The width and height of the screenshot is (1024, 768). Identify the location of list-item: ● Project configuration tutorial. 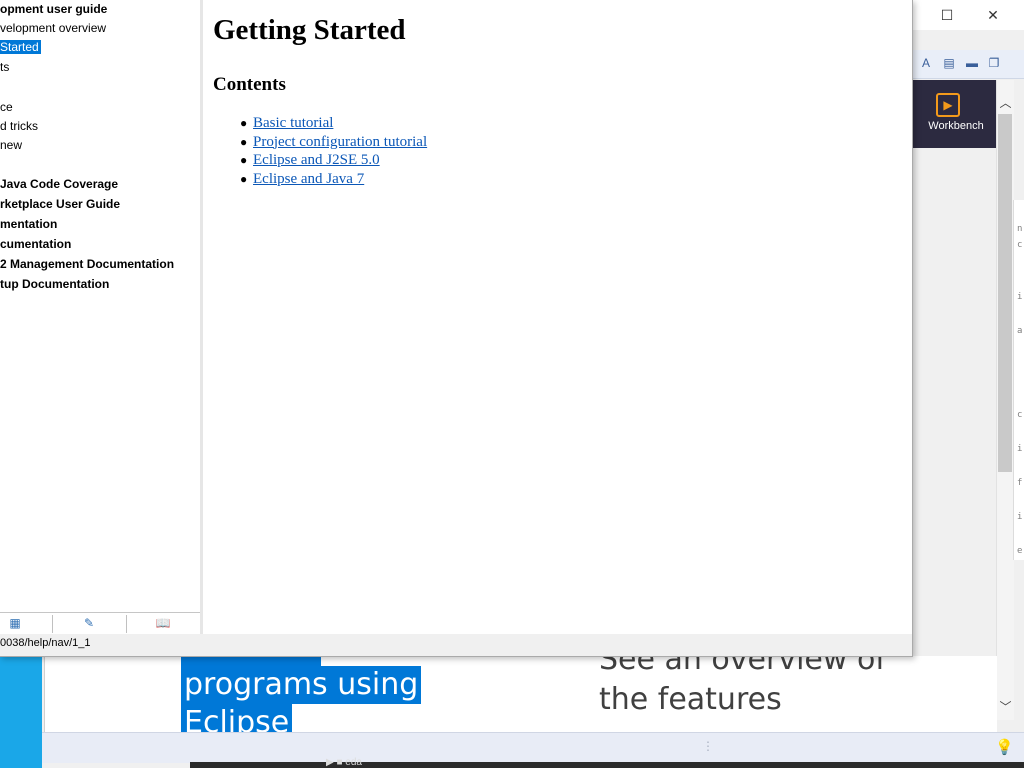
(320, 142).